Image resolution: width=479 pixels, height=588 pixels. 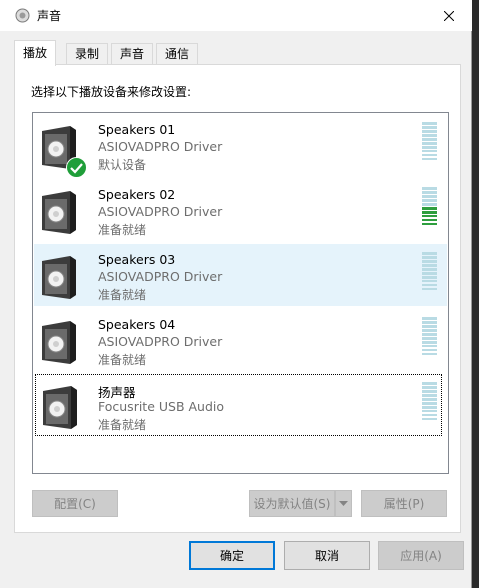 I want to click on tab-recording: 录制, so click(x=87, y=54).